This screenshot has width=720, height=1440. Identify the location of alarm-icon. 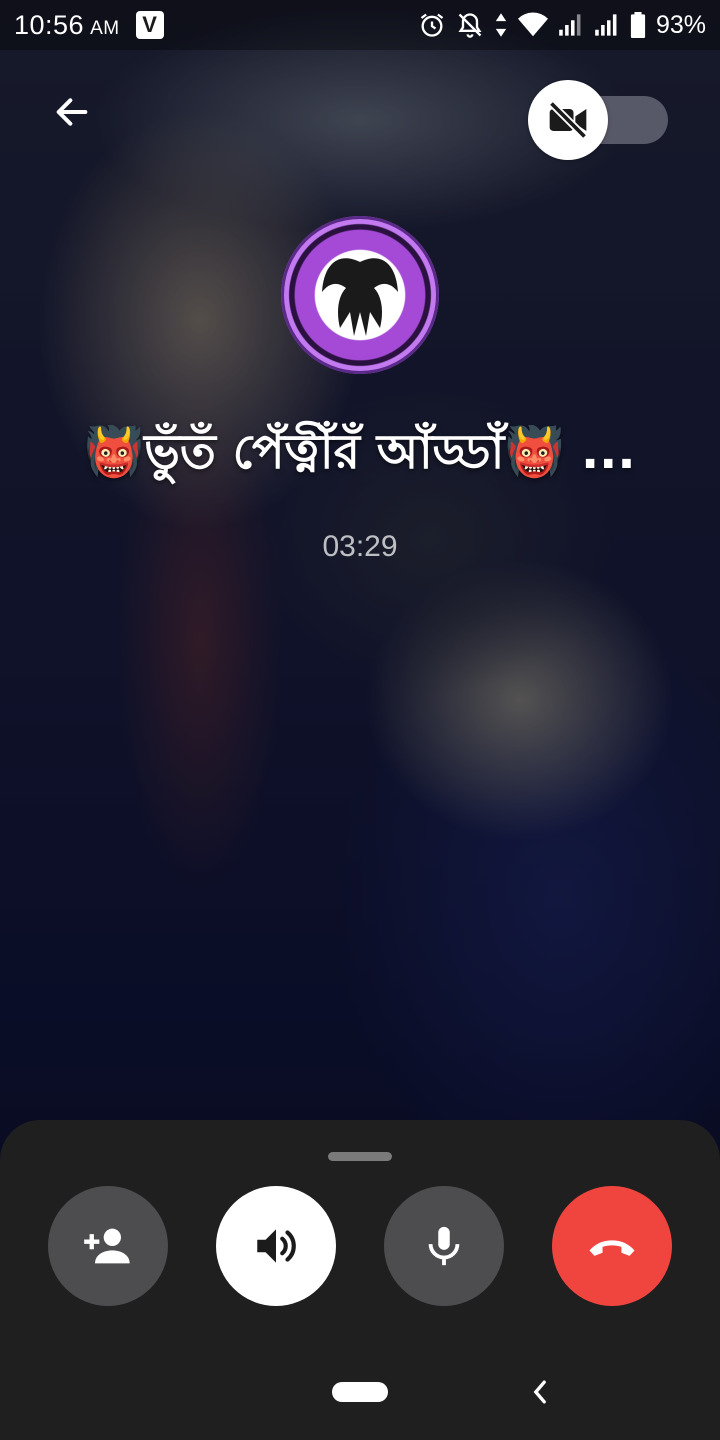
(432, 25).